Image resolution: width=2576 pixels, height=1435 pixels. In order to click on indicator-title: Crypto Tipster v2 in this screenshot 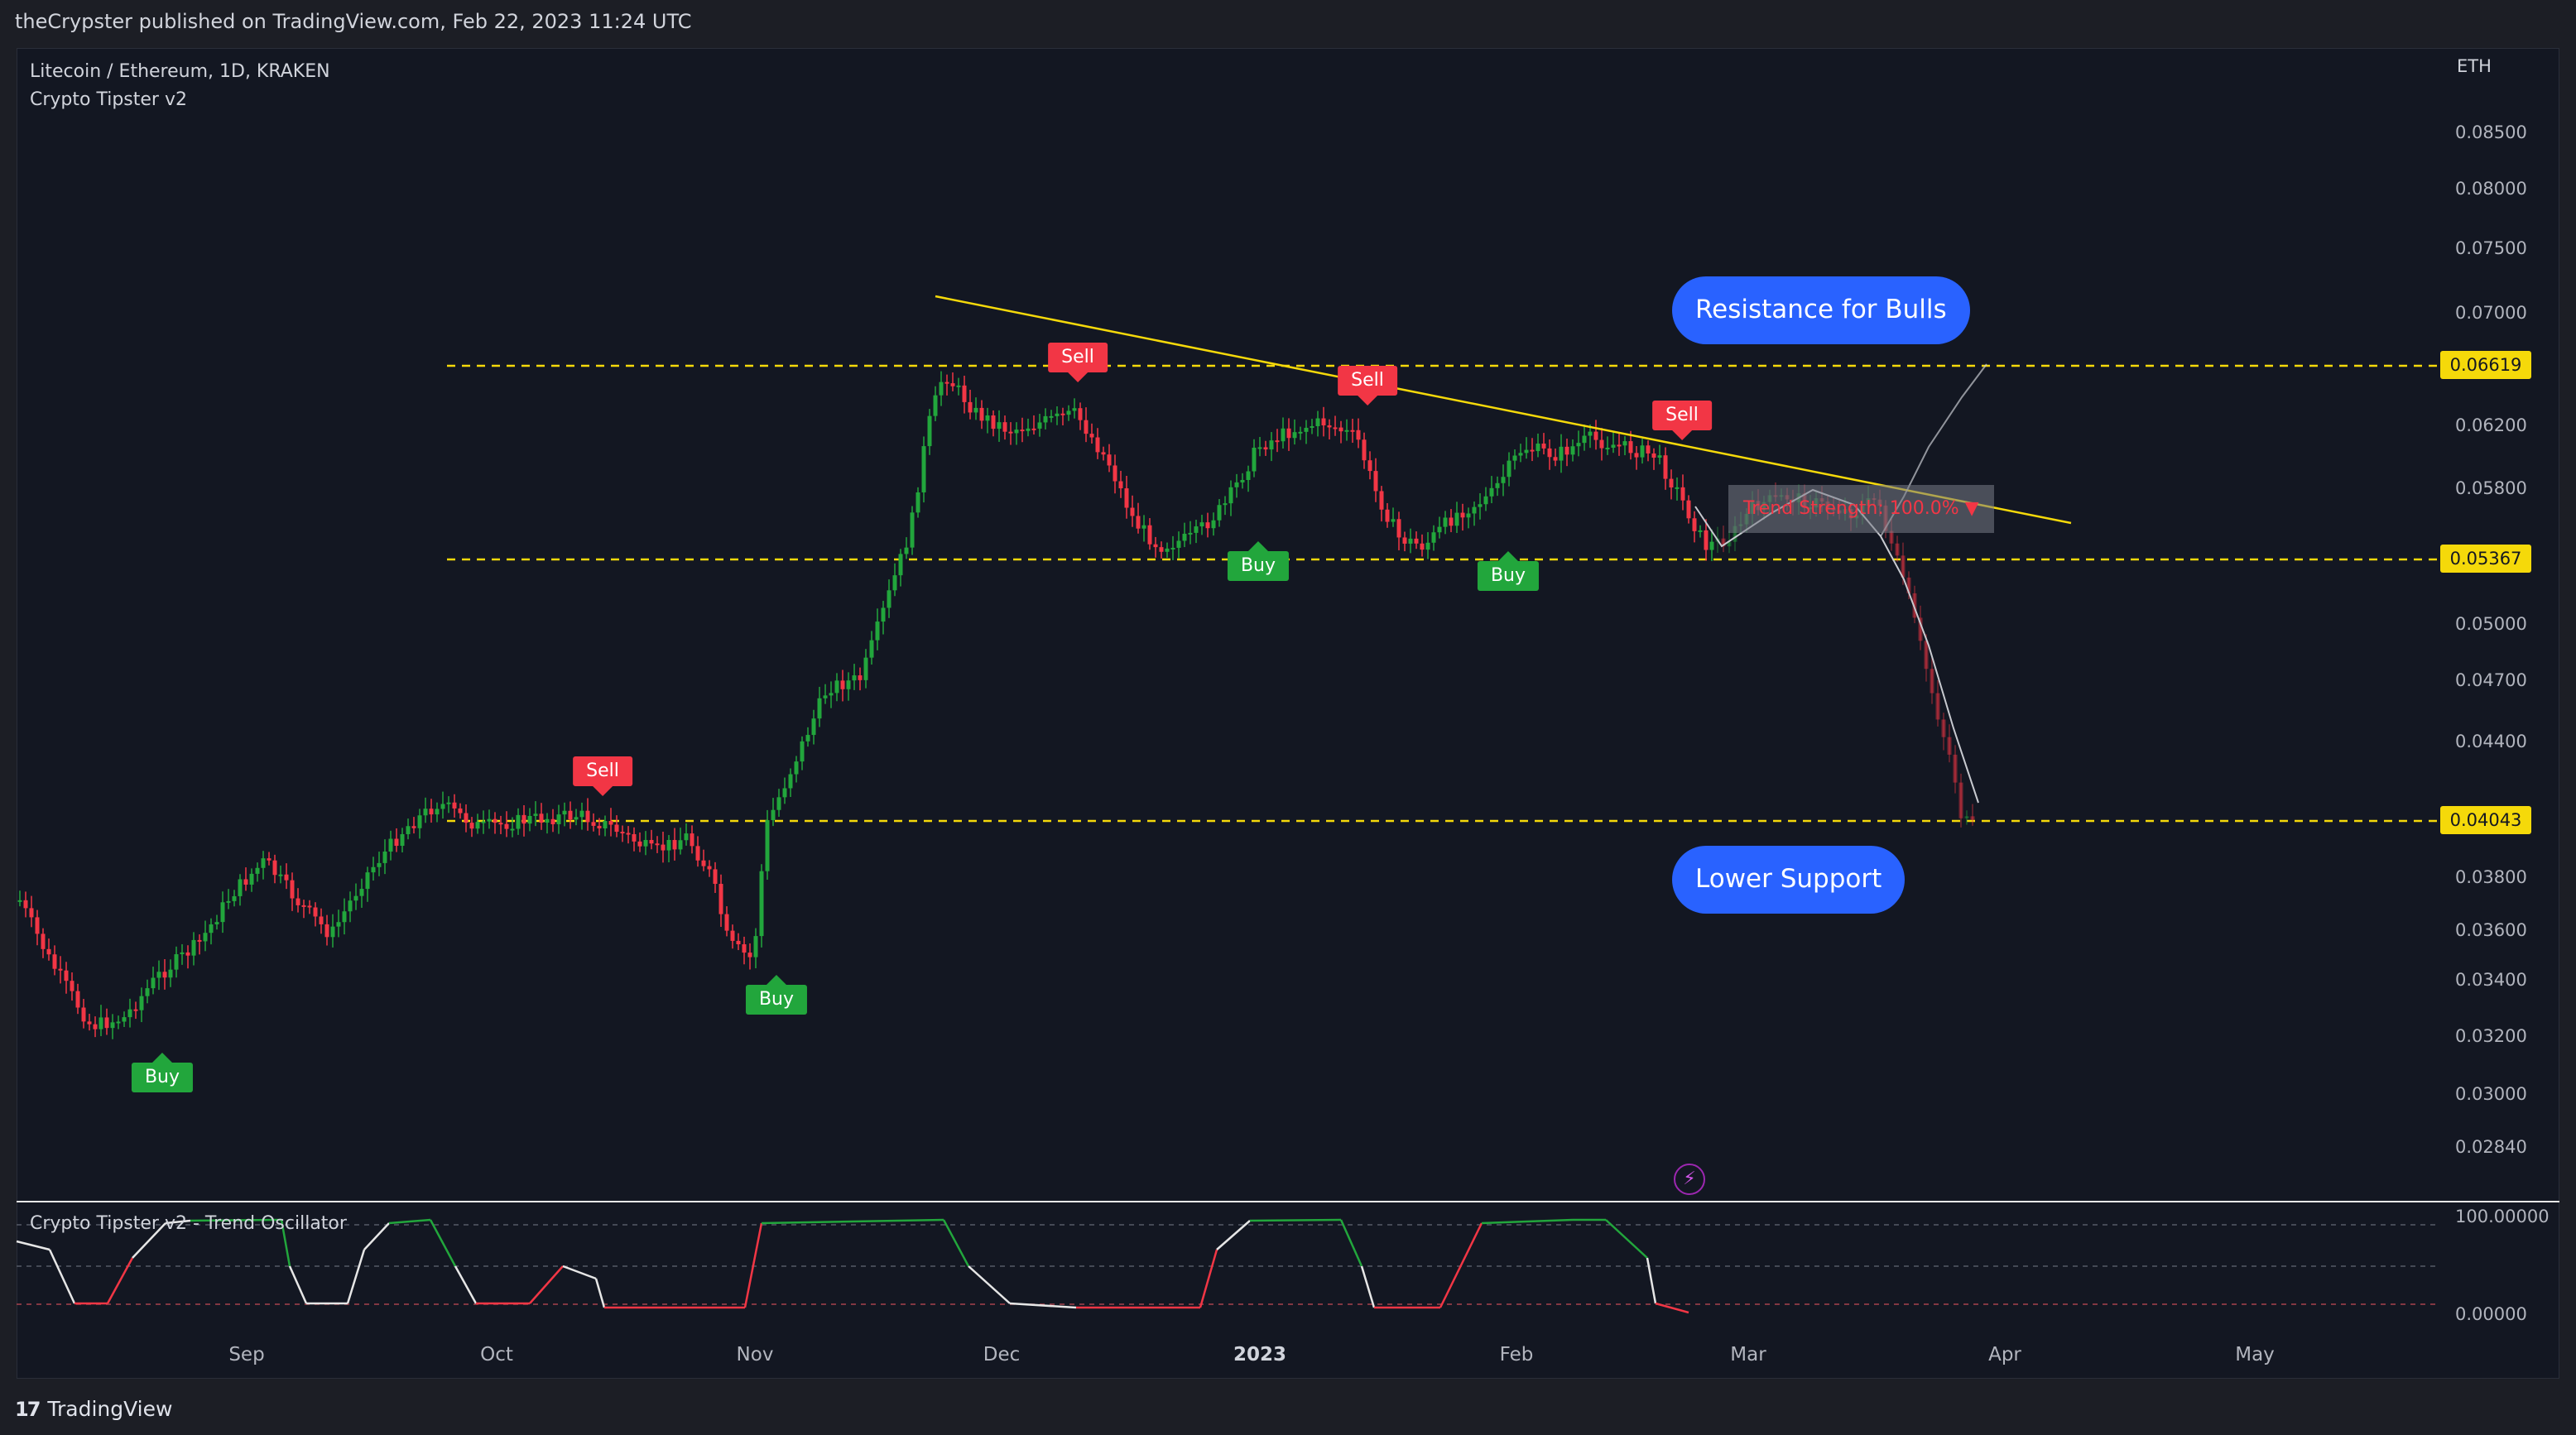, I will do `click(180, 100)`.